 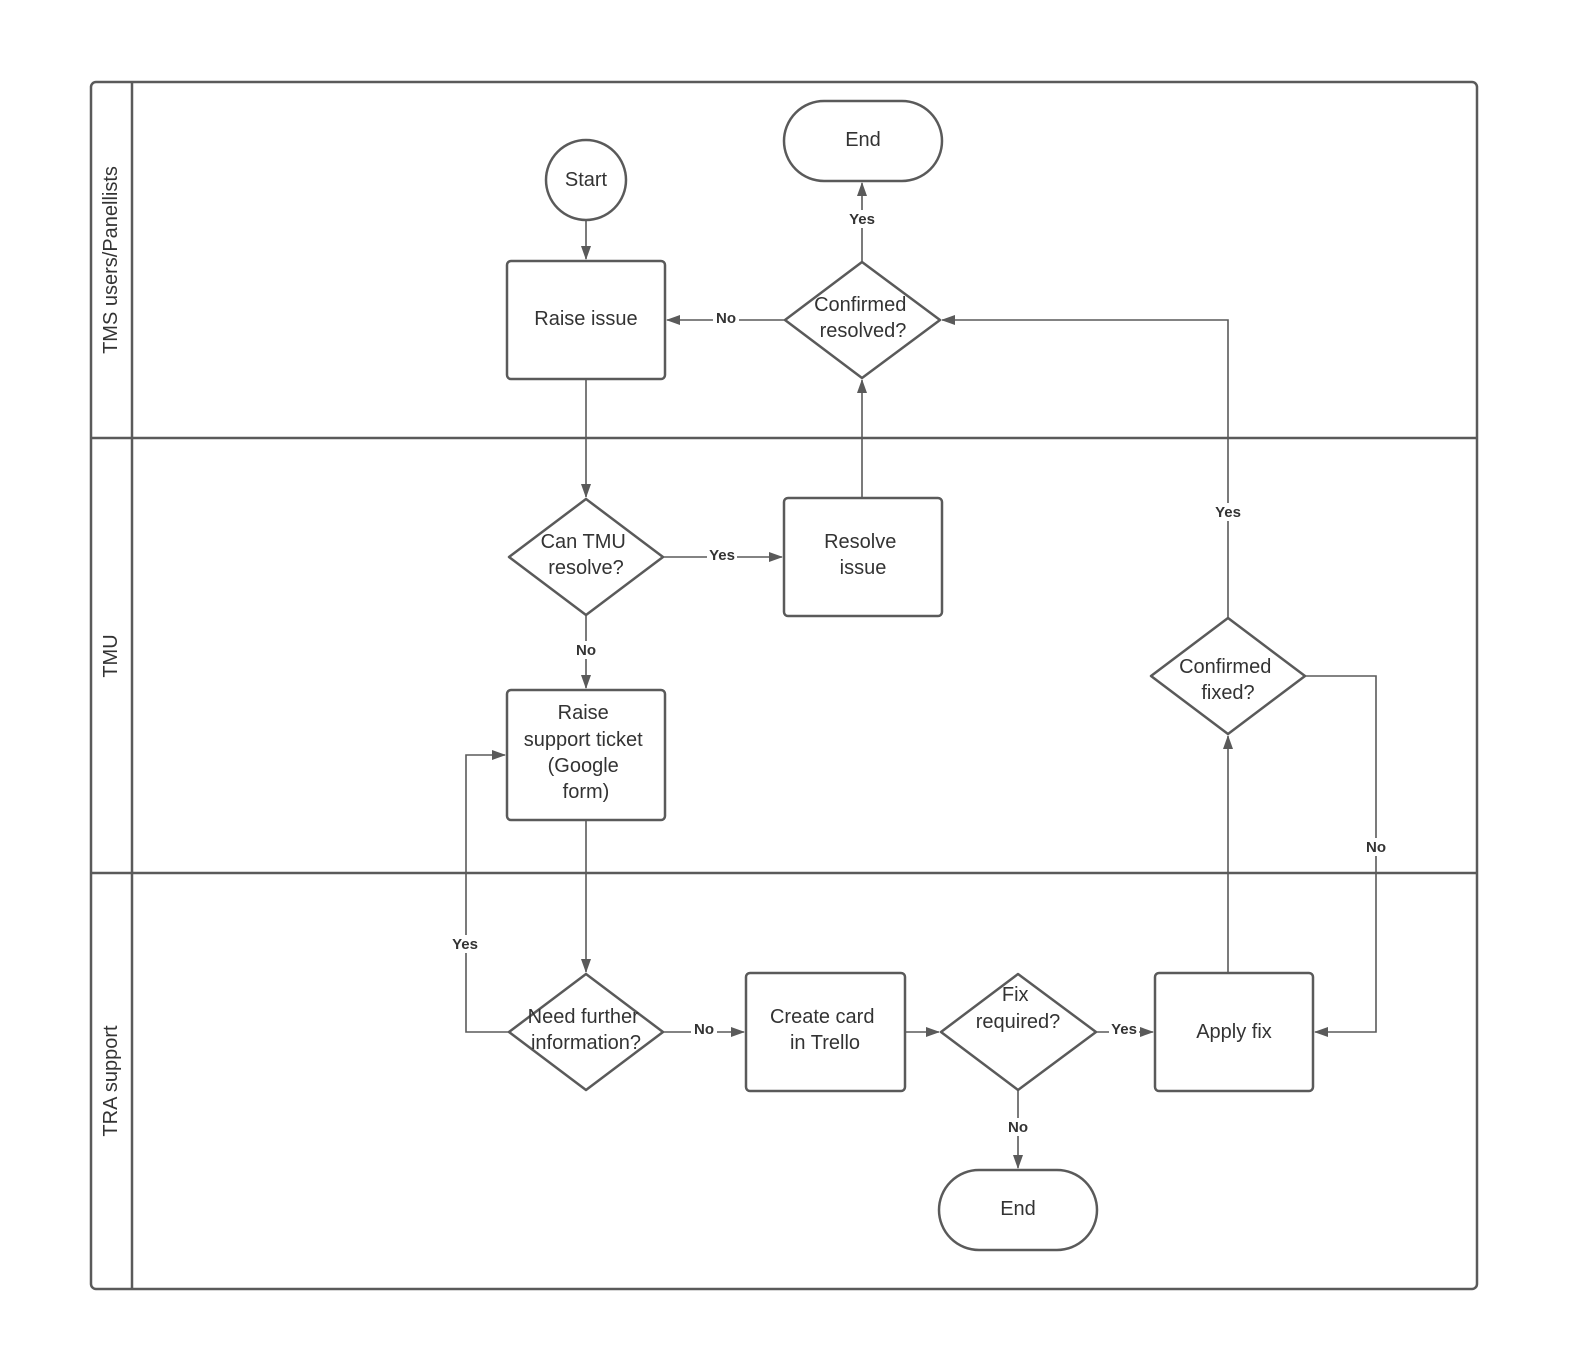 I want to click on node-label: Start, so click(x=586, y=180).